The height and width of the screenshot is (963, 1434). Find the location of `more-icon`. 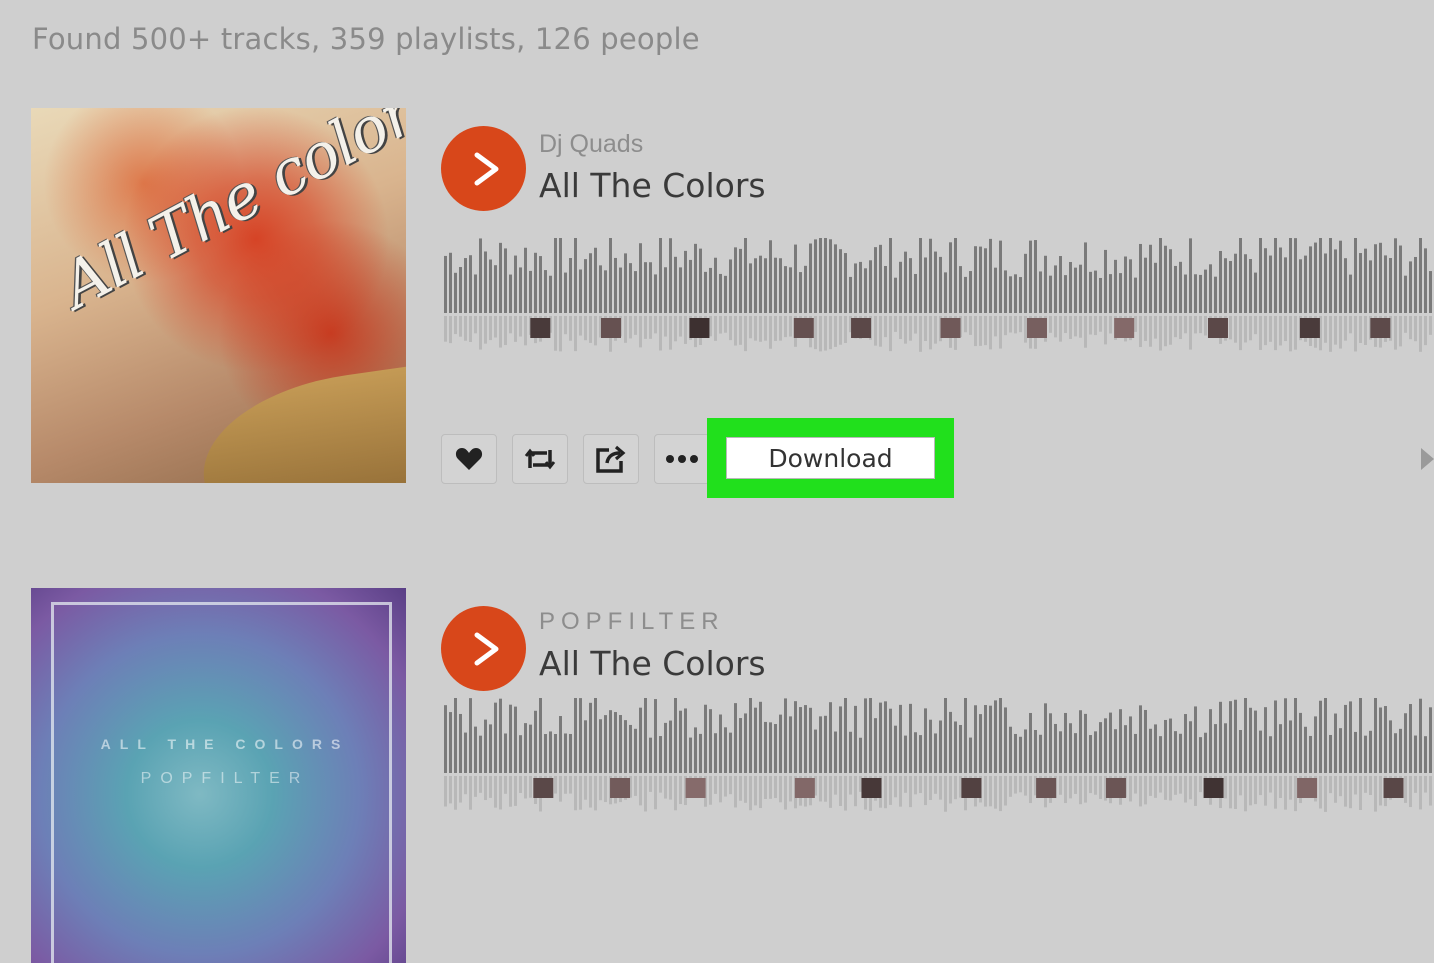

more-icon is located at coordinates (682, 459).